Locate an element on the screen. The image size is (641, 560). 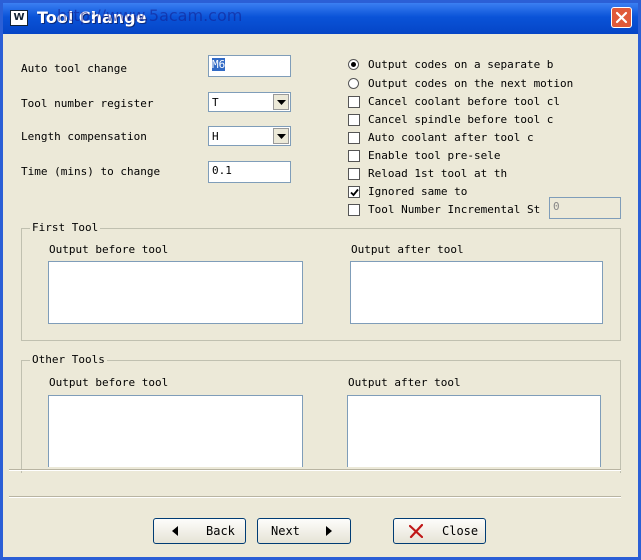
auto-tool-change-value: M6 is located at coordinates (219, 64).